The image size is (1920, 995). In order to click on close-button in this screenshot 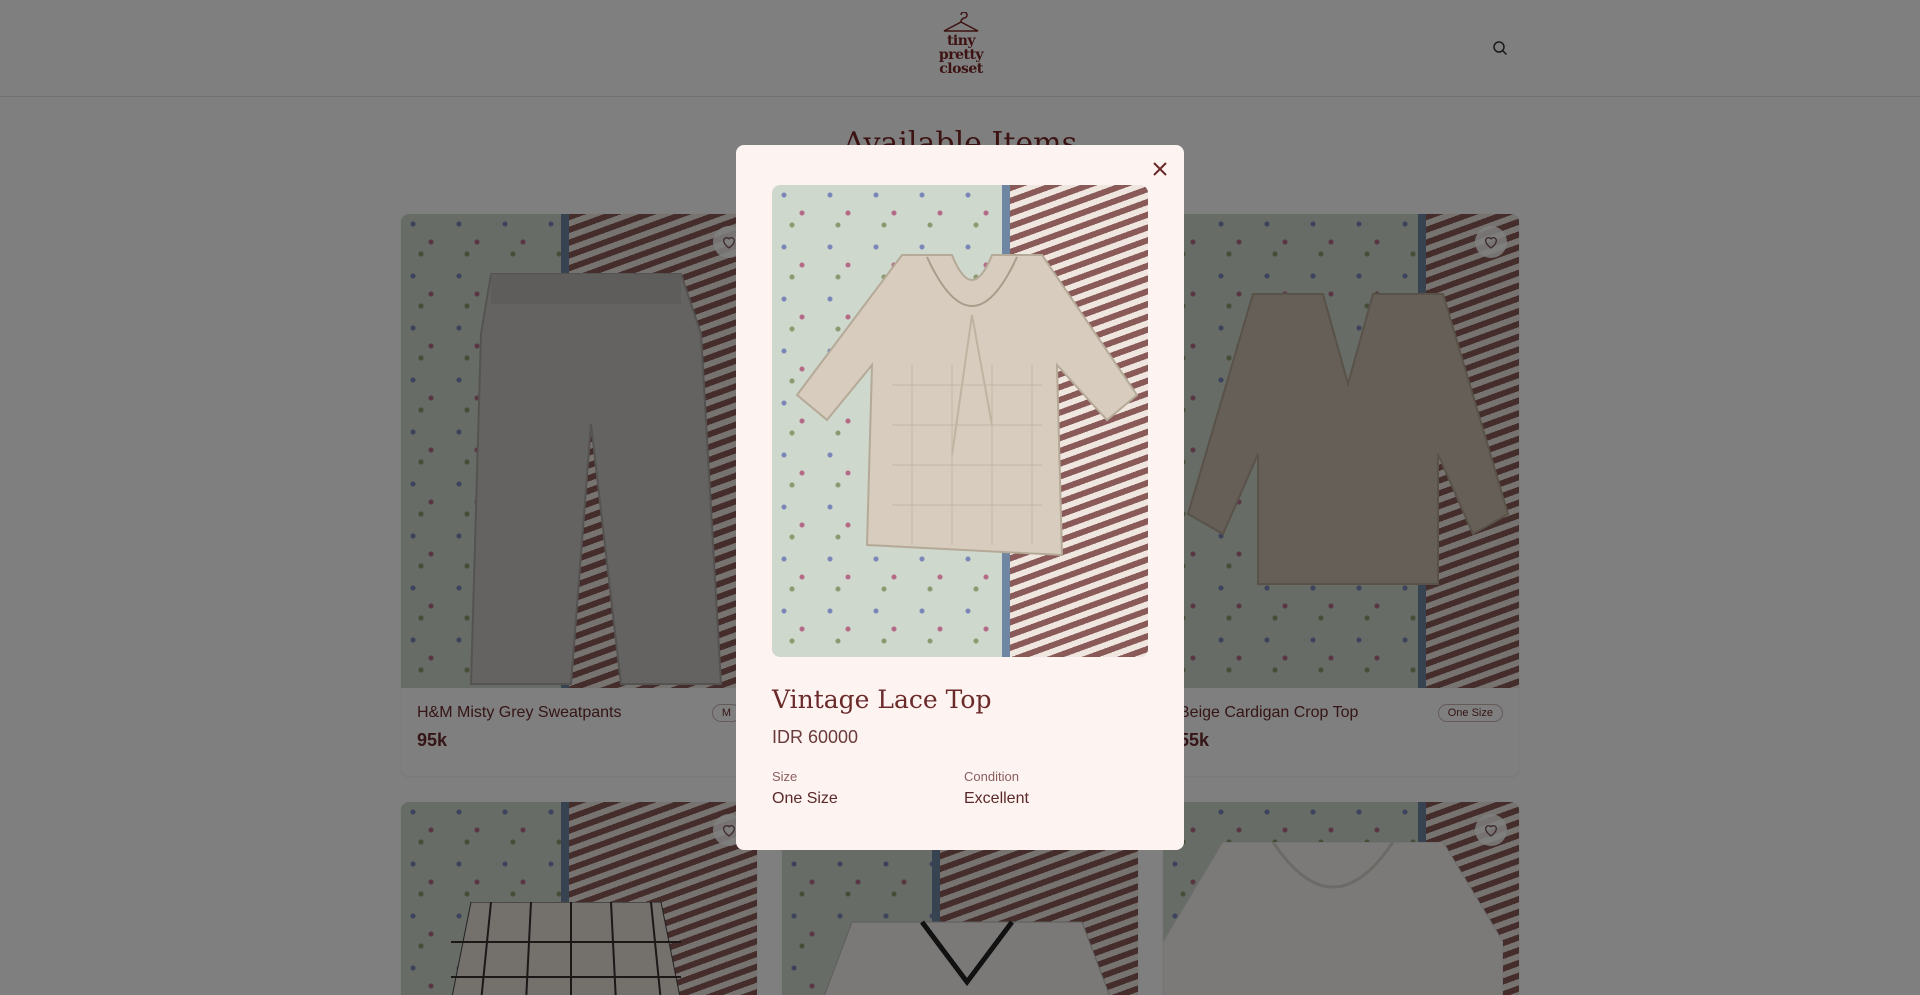, I will do `click(1160, 169)`.